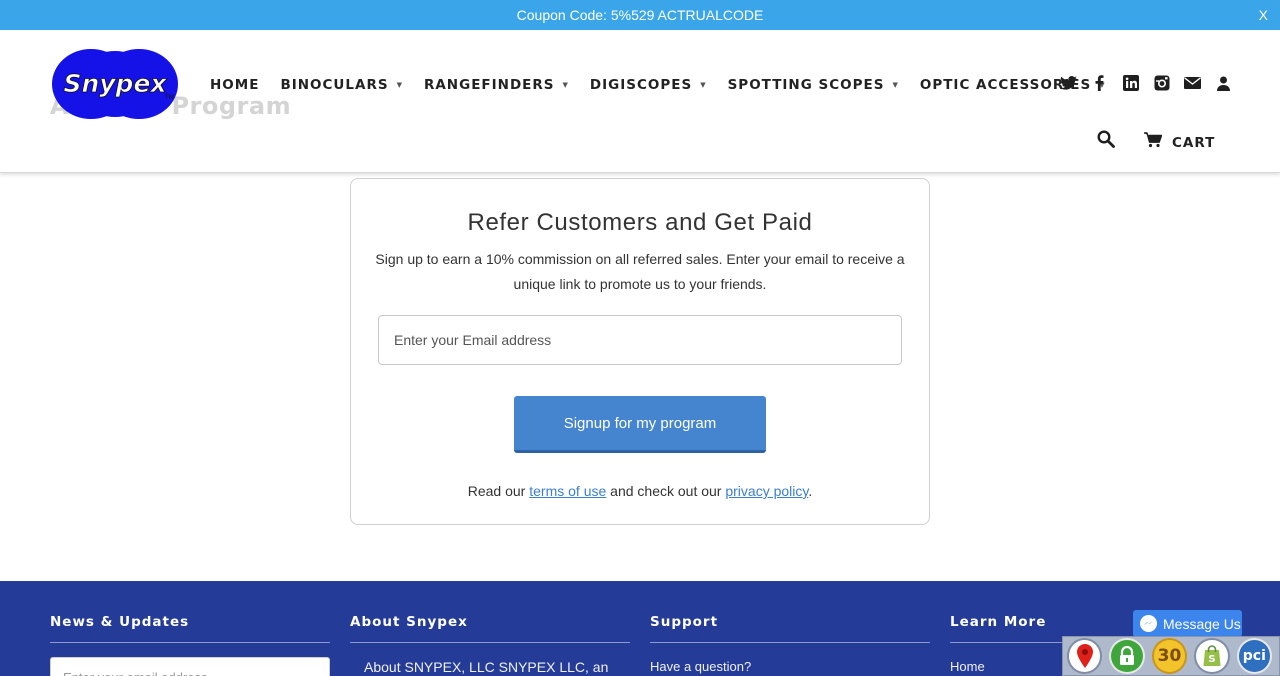 Image resolution: width=1280 pixels, height=676 pixels. What do you see at coordinates (1192, 83) in the screenshot?
I see `mail-icon` at bounding box center [1192, 83].